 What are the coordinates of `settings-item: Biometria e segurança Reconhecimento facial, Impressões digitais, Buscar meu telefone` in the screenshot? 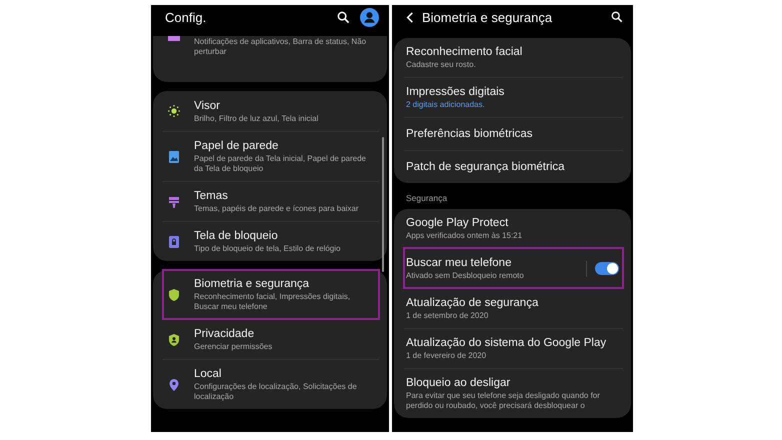 It's located at (271, 294).